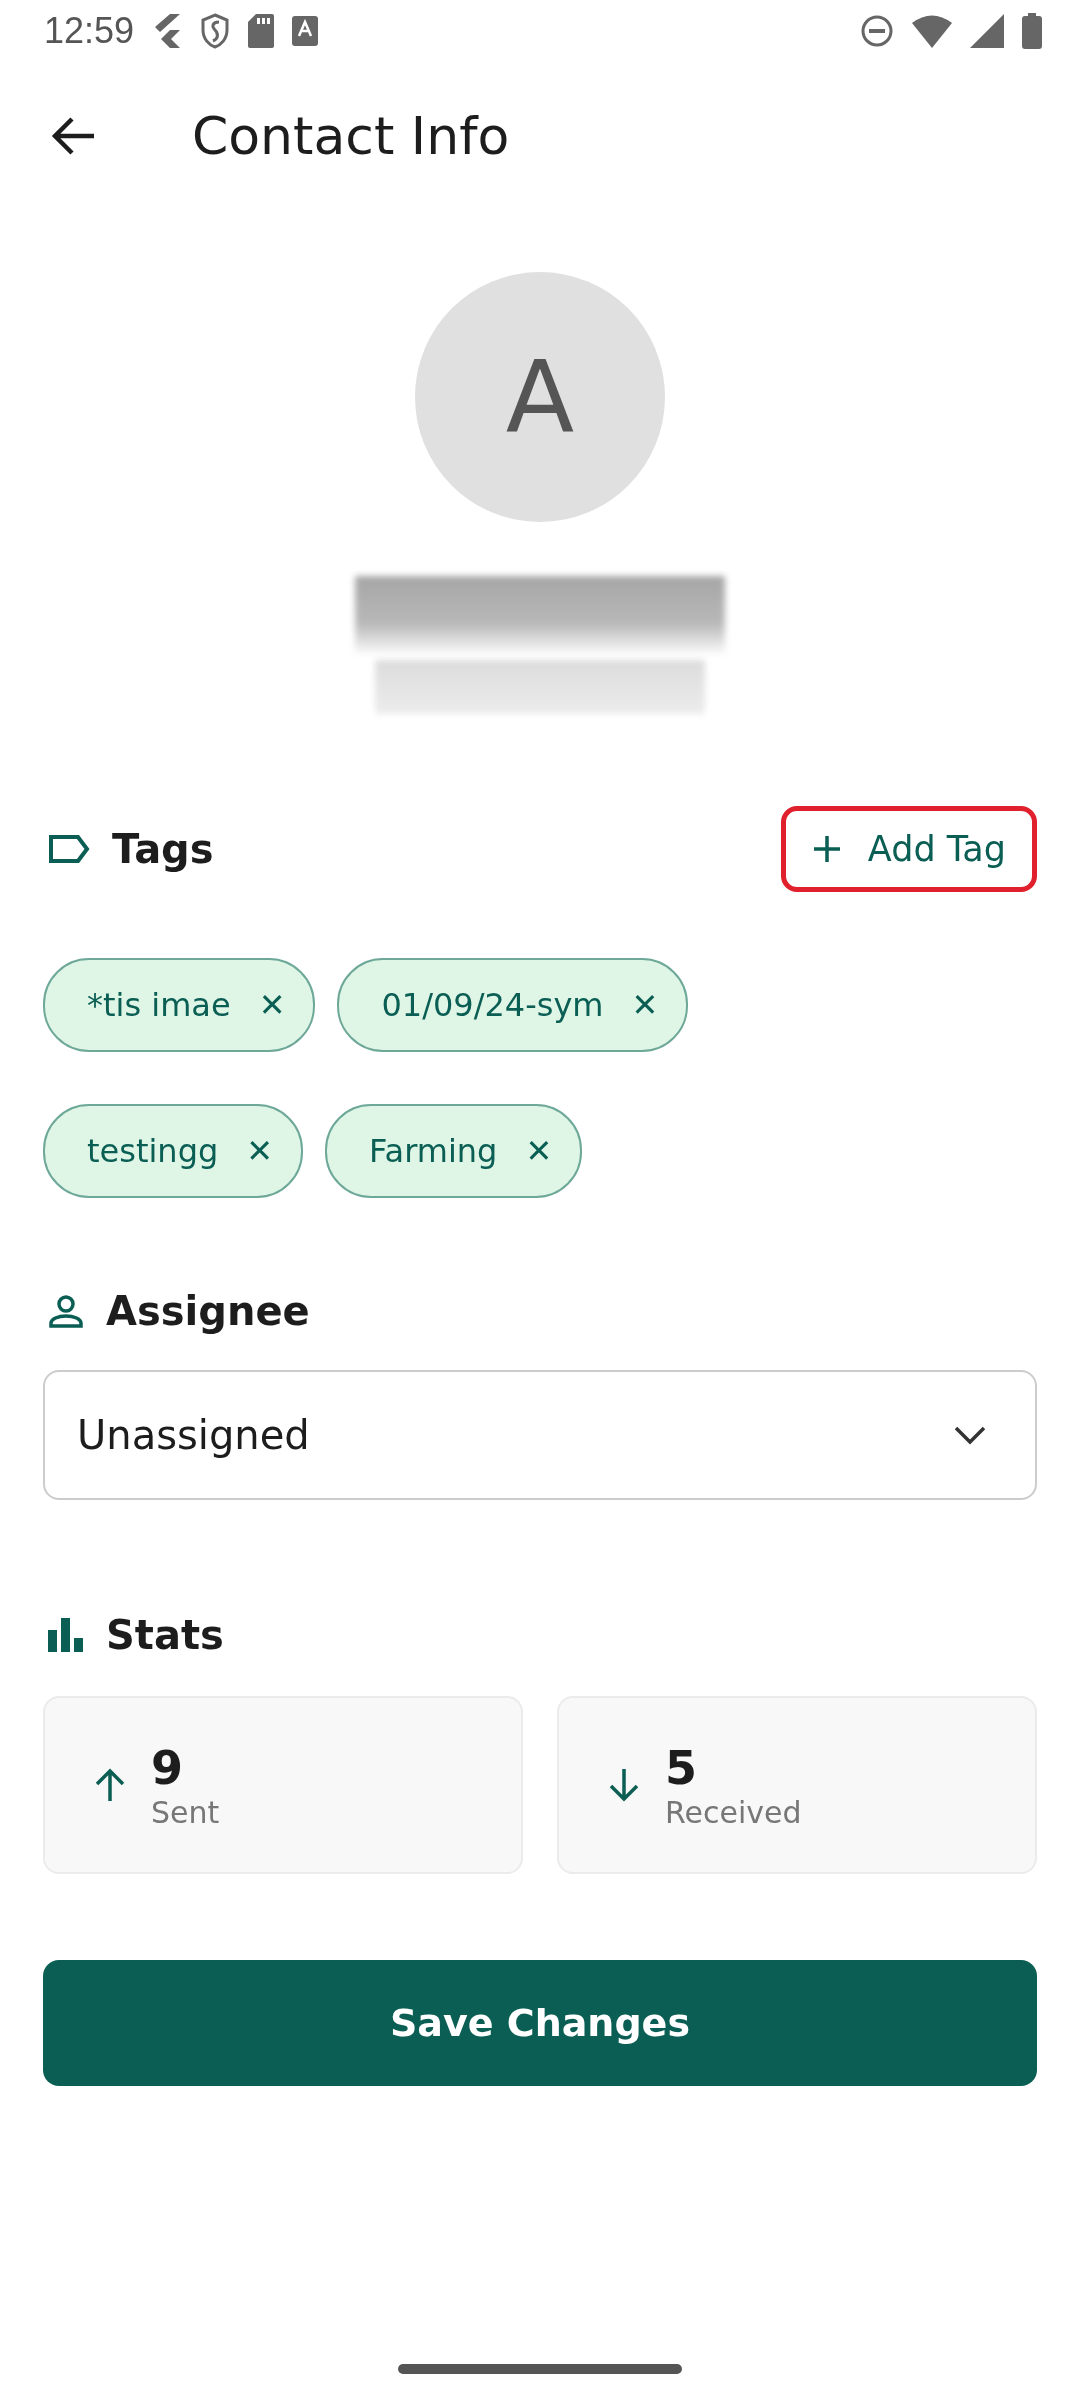 This screenshot has width=1080, height=2400. What do you see at coordinates (66, 1311) in the screenshot?
I see `person-icon` at bounding box center [66, 1311].